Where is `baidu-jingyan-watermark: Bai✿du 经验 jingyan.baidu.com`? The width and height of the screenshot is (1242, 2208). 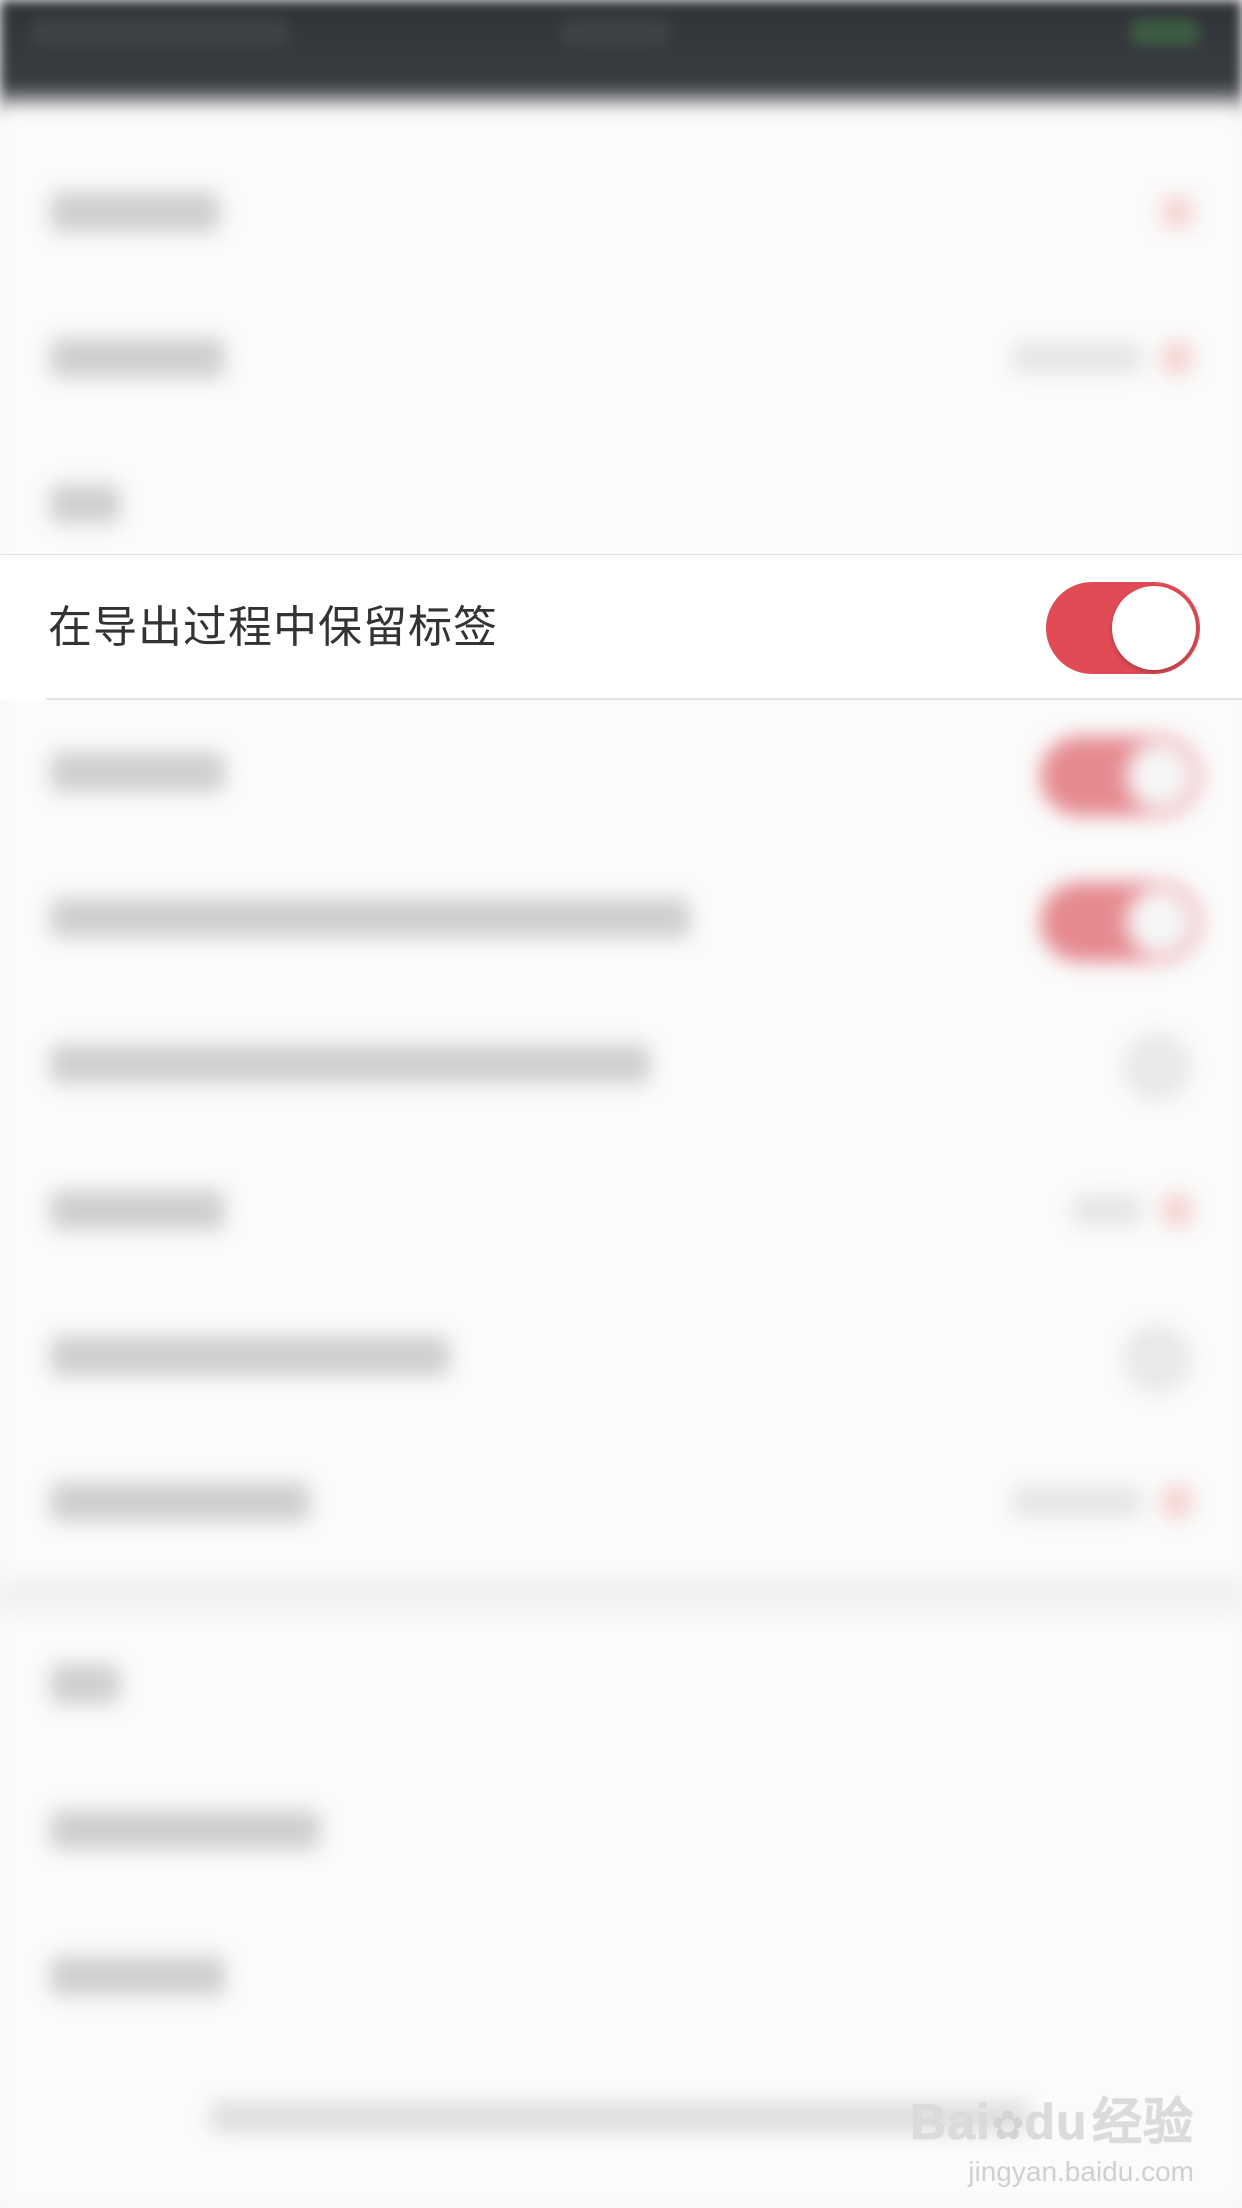
baidu-jingyan-watermark: Bai✿du 经验 jingyan.baidu.com is located at coordinates (1052, 2135).